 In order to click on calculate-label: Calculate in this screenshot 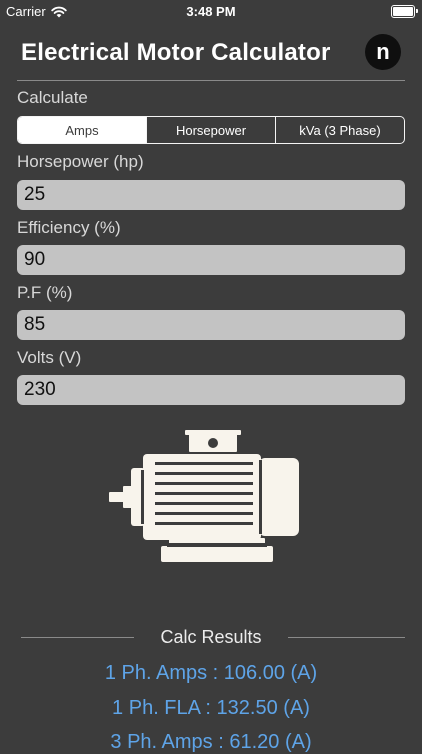, I will do `click(52, 97)`.